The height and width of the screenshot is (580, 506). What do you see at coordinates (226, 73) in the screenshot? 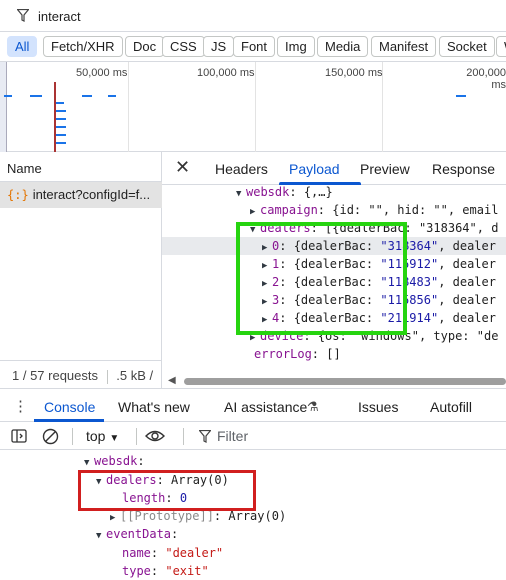
I see `tick-label: 100,000 ms` at bounding box center [226, 73].